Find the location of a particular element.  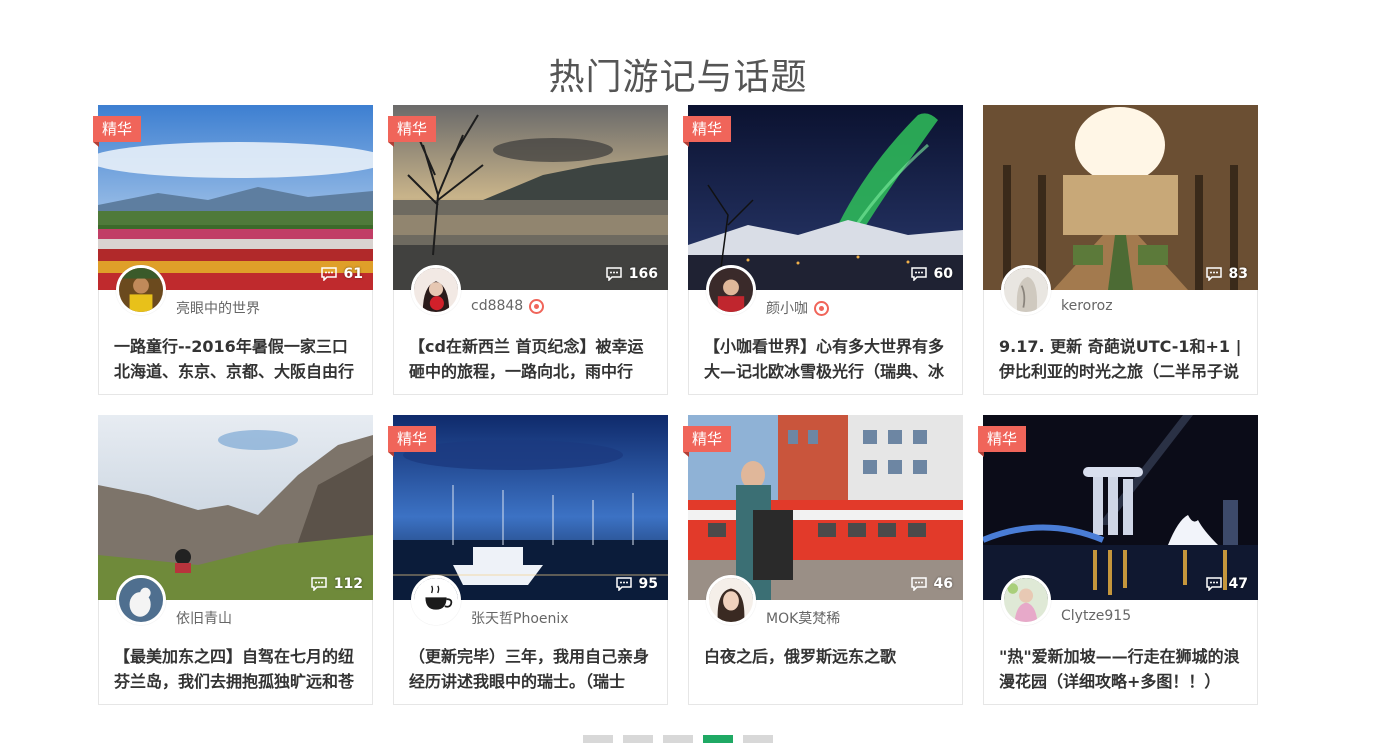

author-name: cd8848 is located at coordinates (497, 306).